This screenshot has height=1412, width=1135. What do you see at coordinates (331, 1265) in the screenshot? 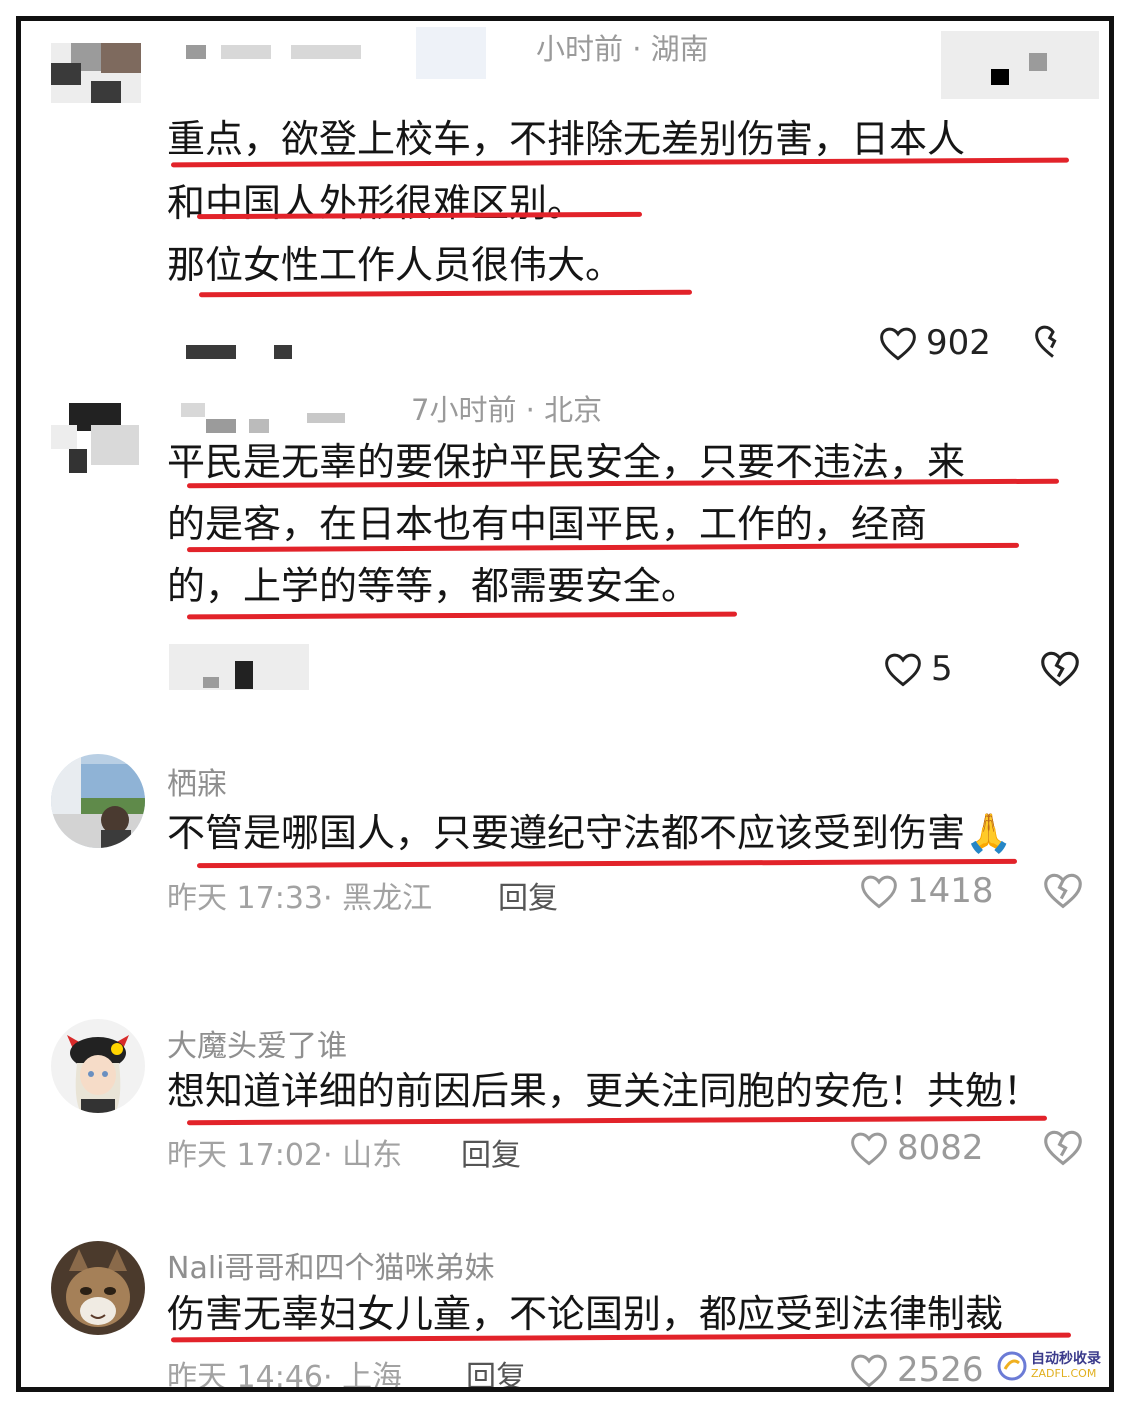
I see `username: Nali哥哥和四个猫咪弟妹` at bounding box center [331, 1265].